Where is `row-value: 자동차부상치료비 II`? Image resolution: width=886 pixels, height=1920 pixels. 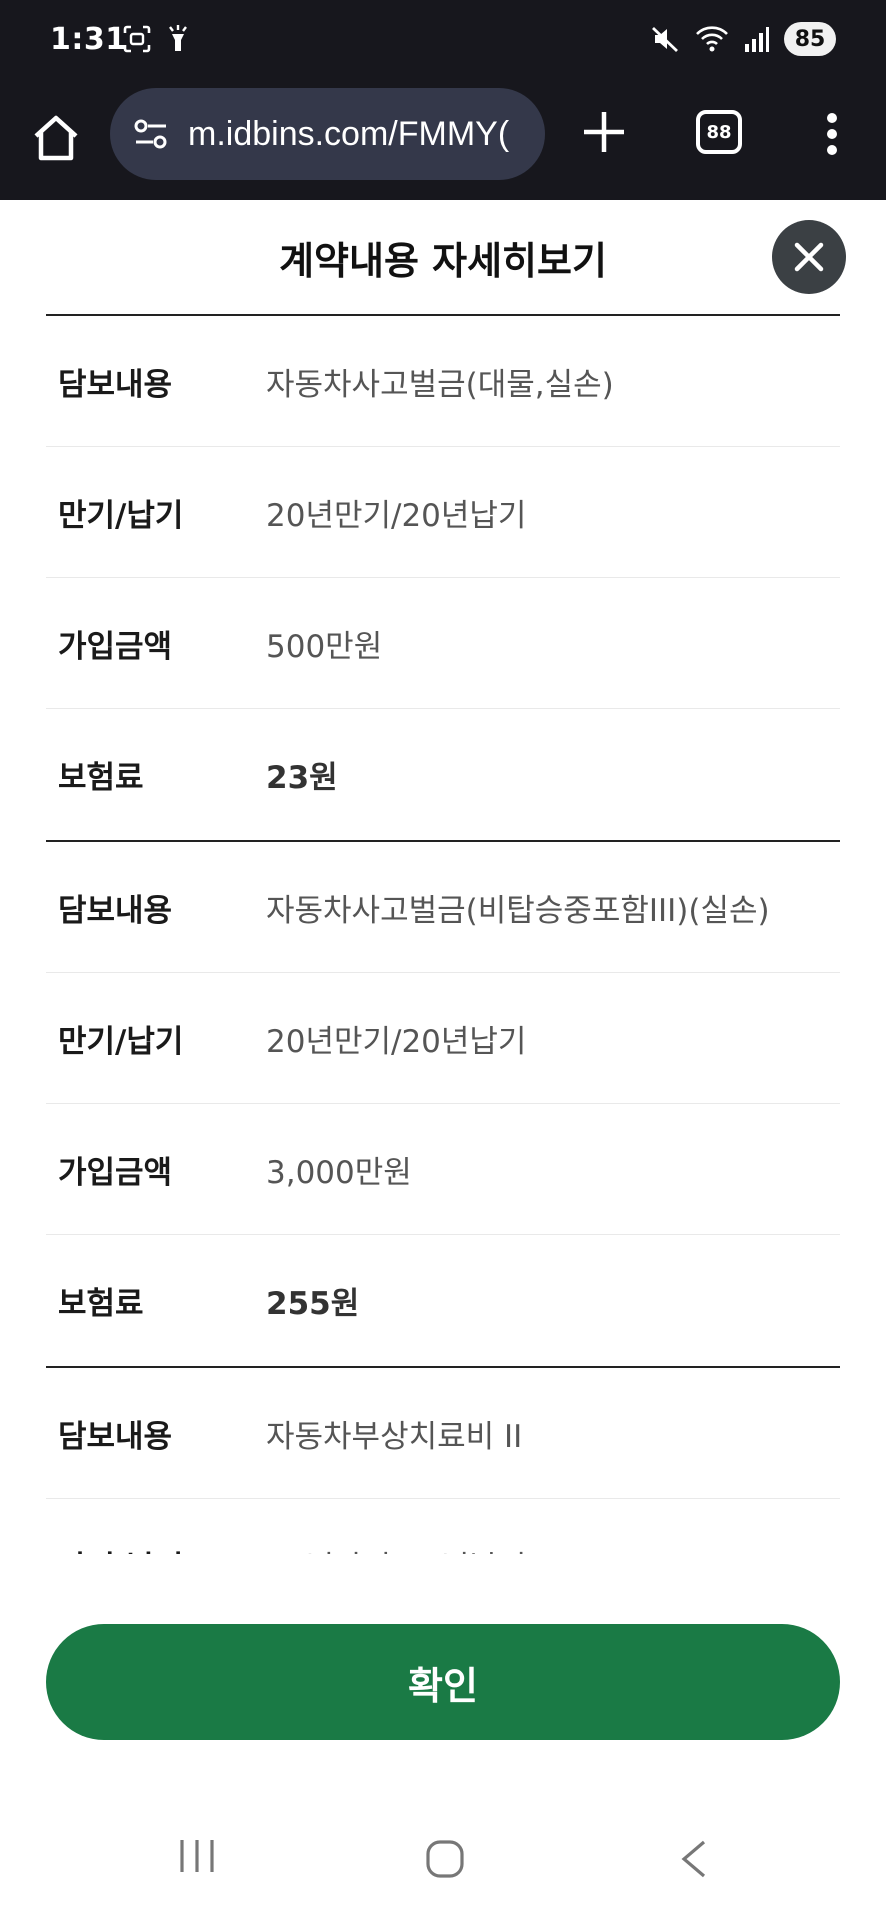
row-value: 자동차부상치료비 II is located at coordinates (394, 1436).